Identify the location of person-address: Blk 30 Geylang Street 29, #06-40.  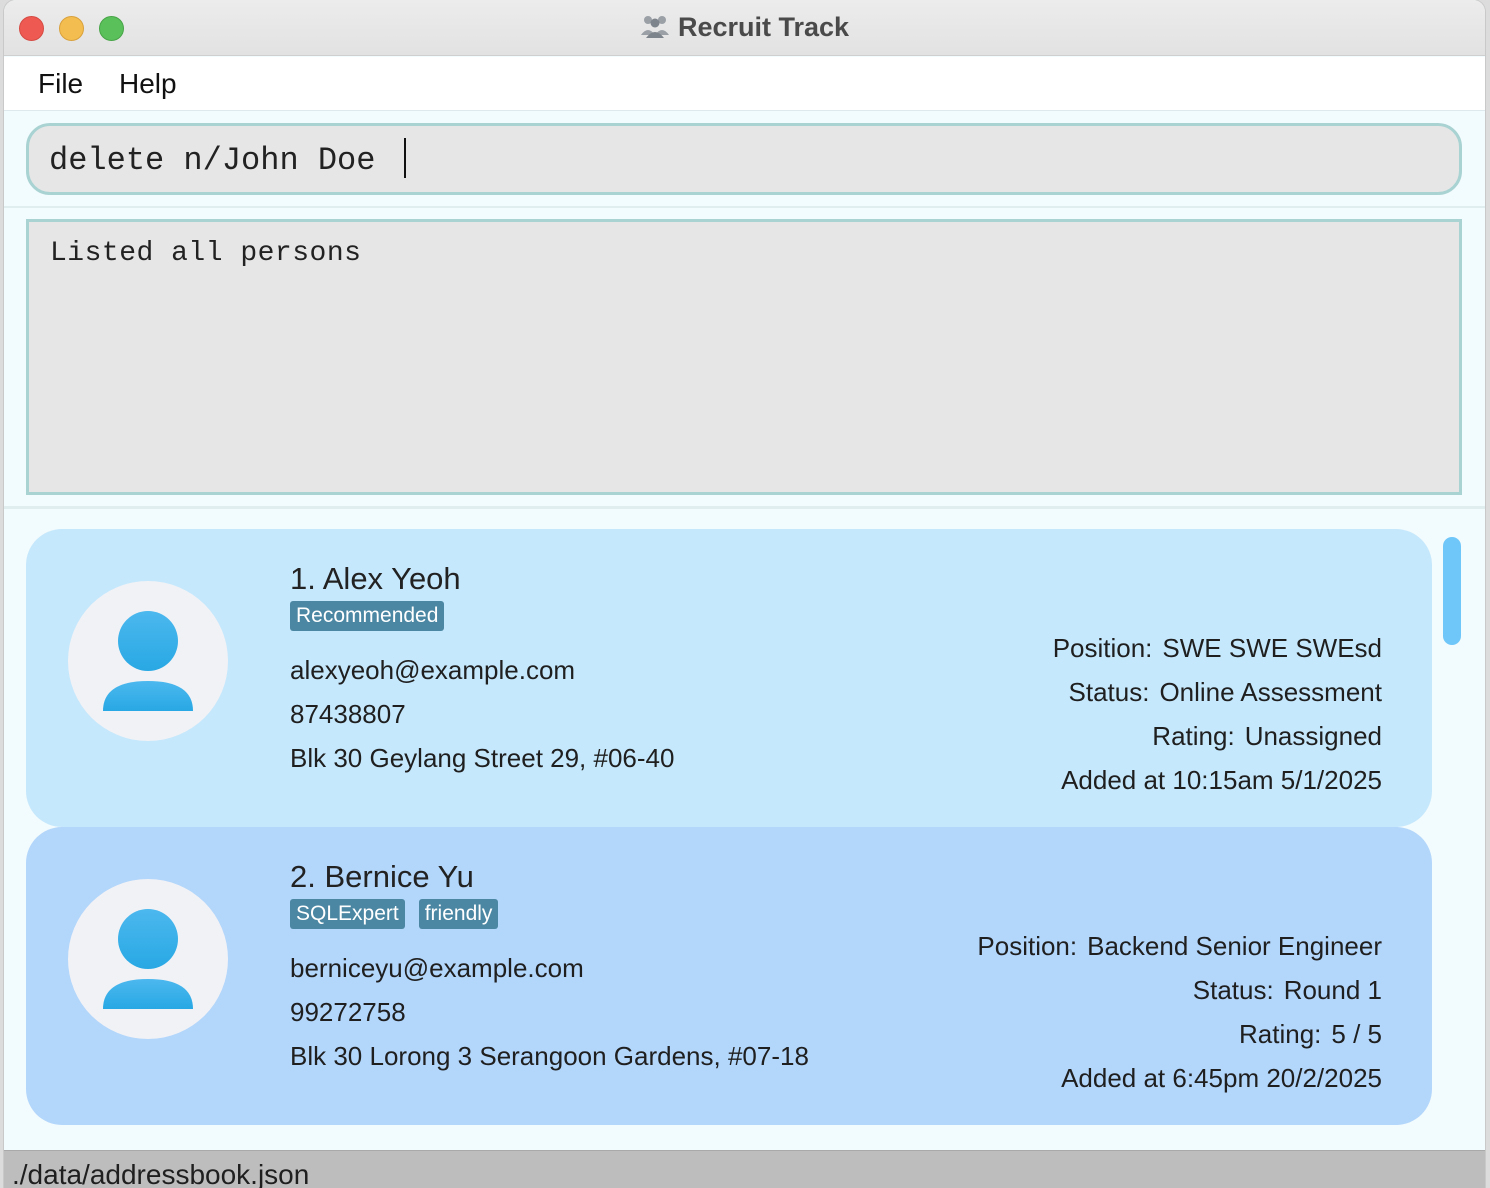
(482, 758).